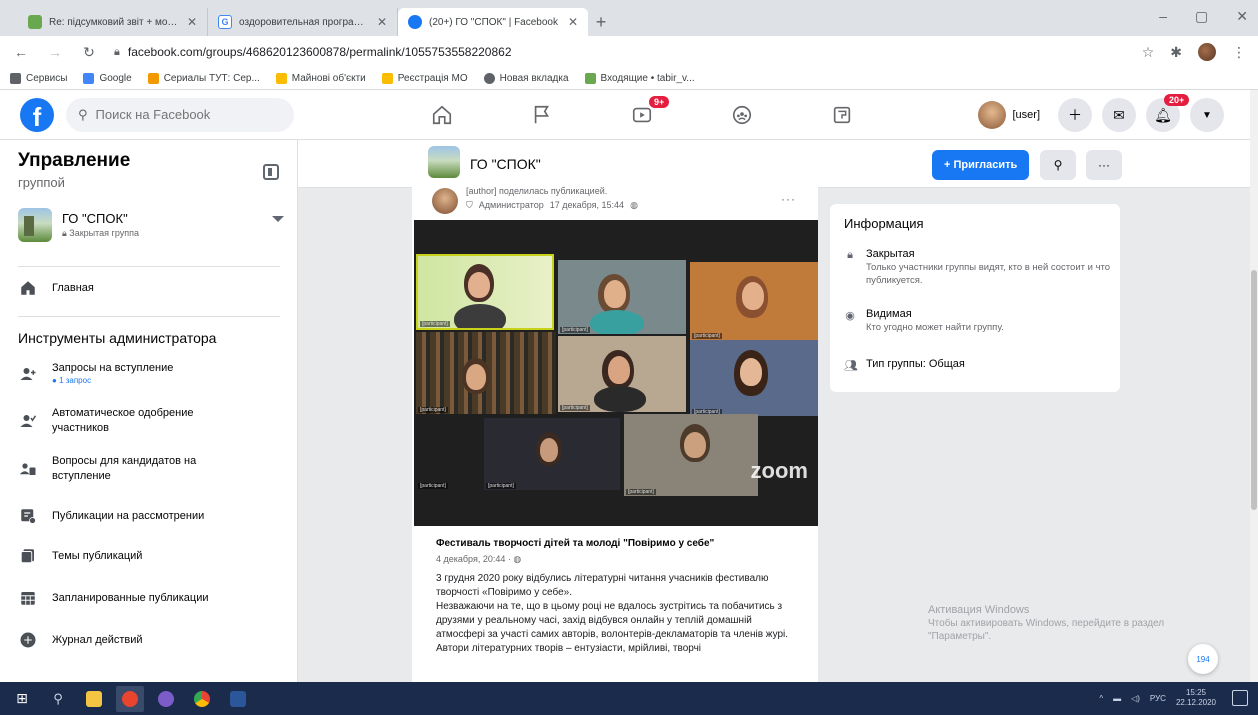  I want to click on group-more-button: ···, so click(1104, 165).